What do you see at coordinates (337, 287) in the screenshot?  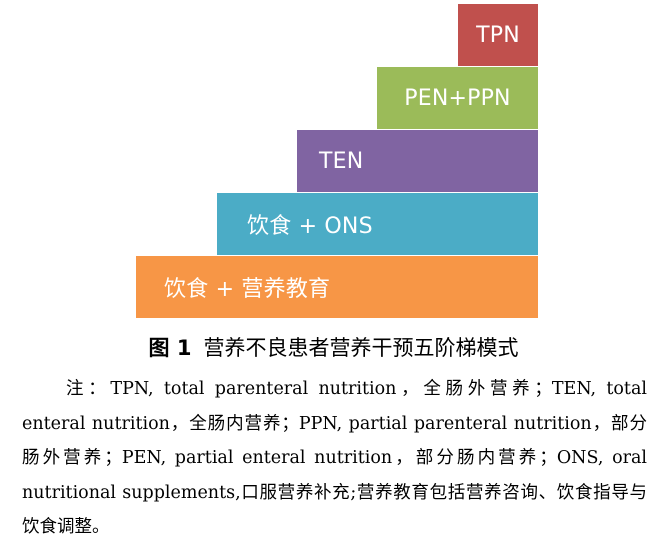 I see `step-diet-nutrition-education: 饮食 + 营养教育` at bounding box center [337, 287].